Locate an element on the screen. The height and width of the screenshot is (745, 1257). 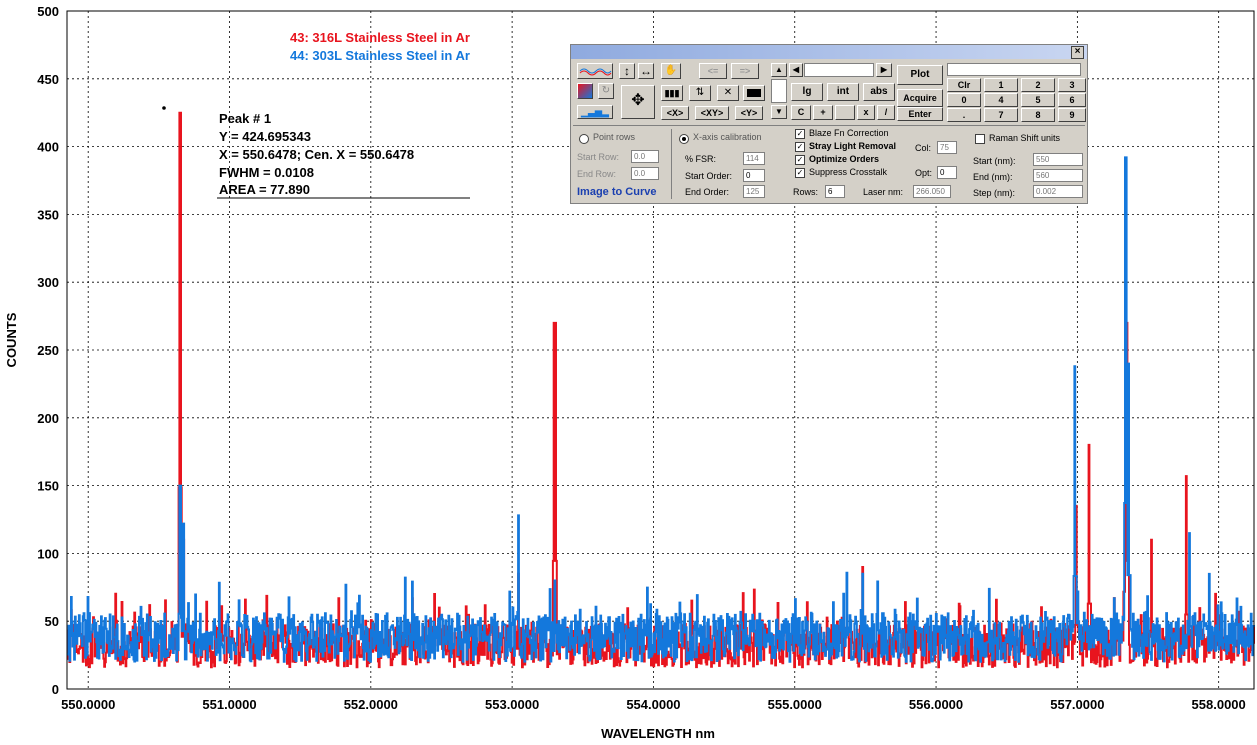
peak-line-2: Y = 424.695343 is located at coordinates (265, 136).